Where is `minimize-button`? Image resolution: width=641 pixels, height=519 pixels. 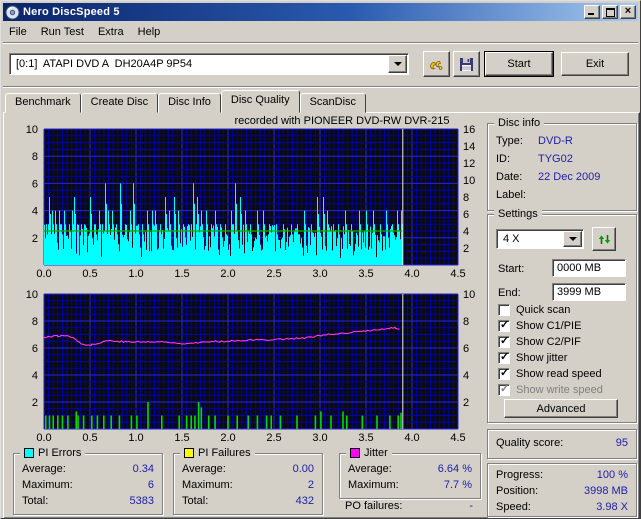
minimize-button is located at coordinates (592, 12).